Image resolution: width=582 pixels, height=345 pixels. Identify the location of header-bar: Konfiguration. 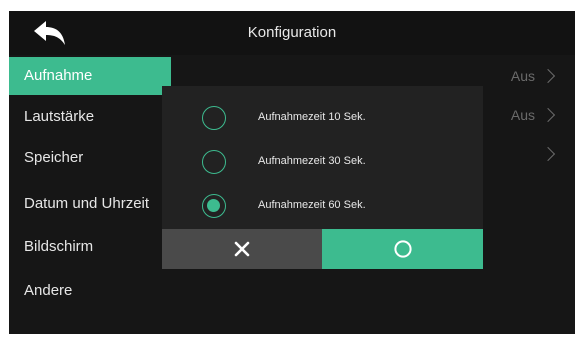
(292, 33).